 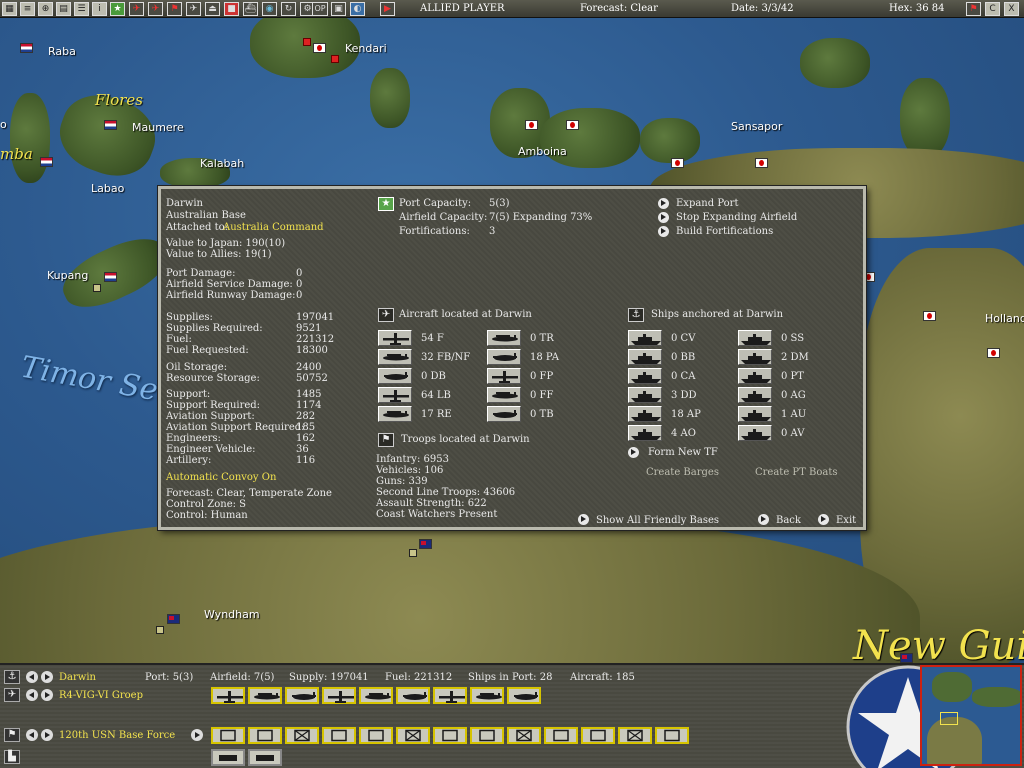 I want to click on australian-flag-east, so click(x=906, y=658).